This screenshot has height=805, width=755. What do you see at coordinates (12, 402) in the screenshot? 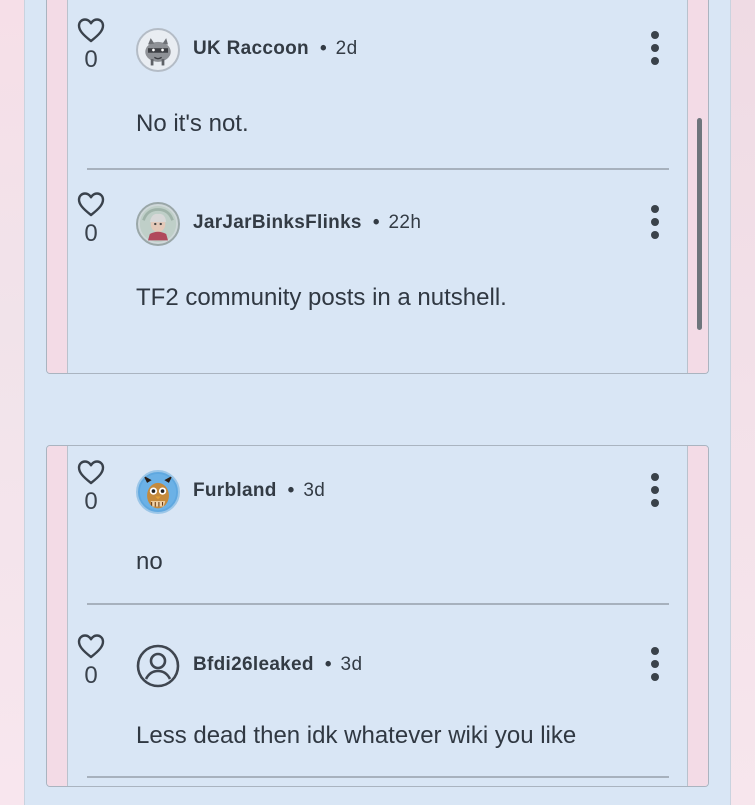
I see `background-left` at bounding box center [12, 402].